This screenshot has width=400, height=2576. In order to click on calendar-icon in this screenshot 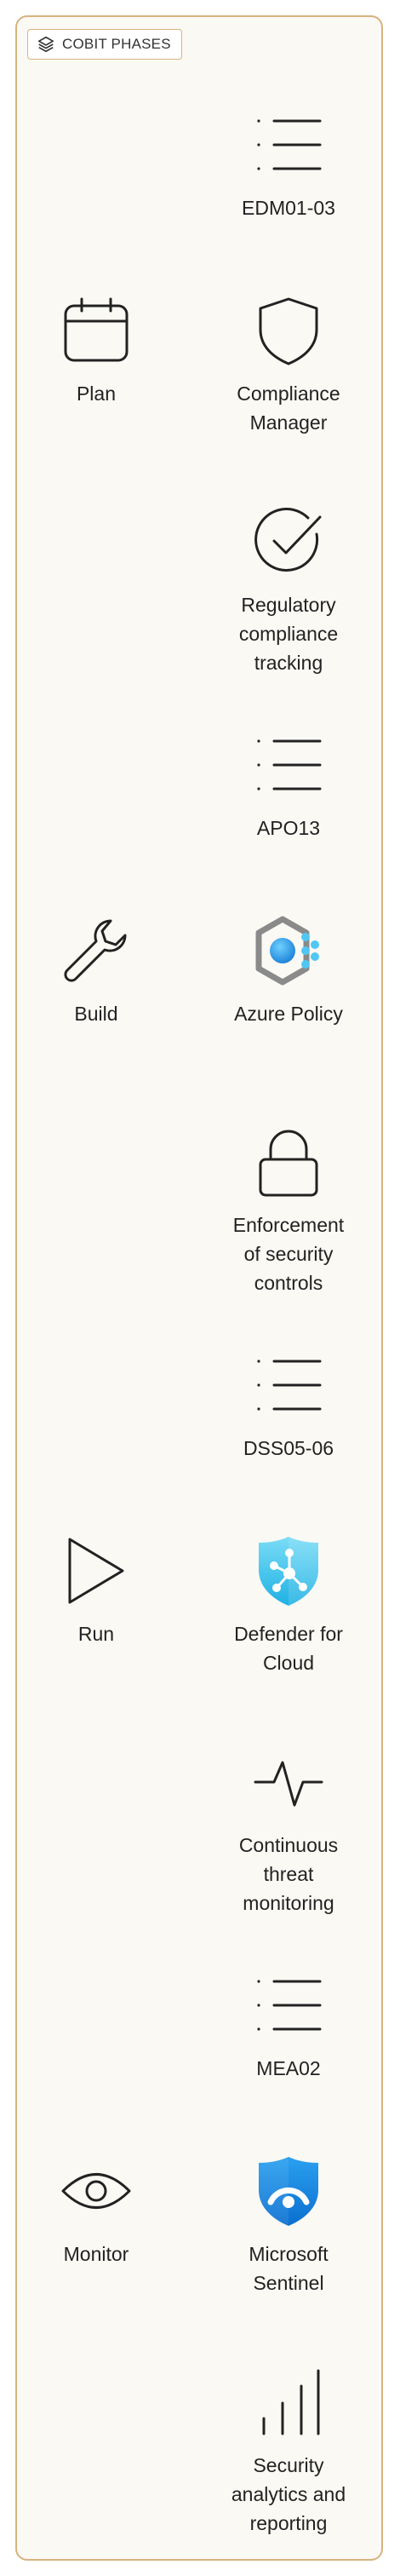, I will do `click(96, 331)`.